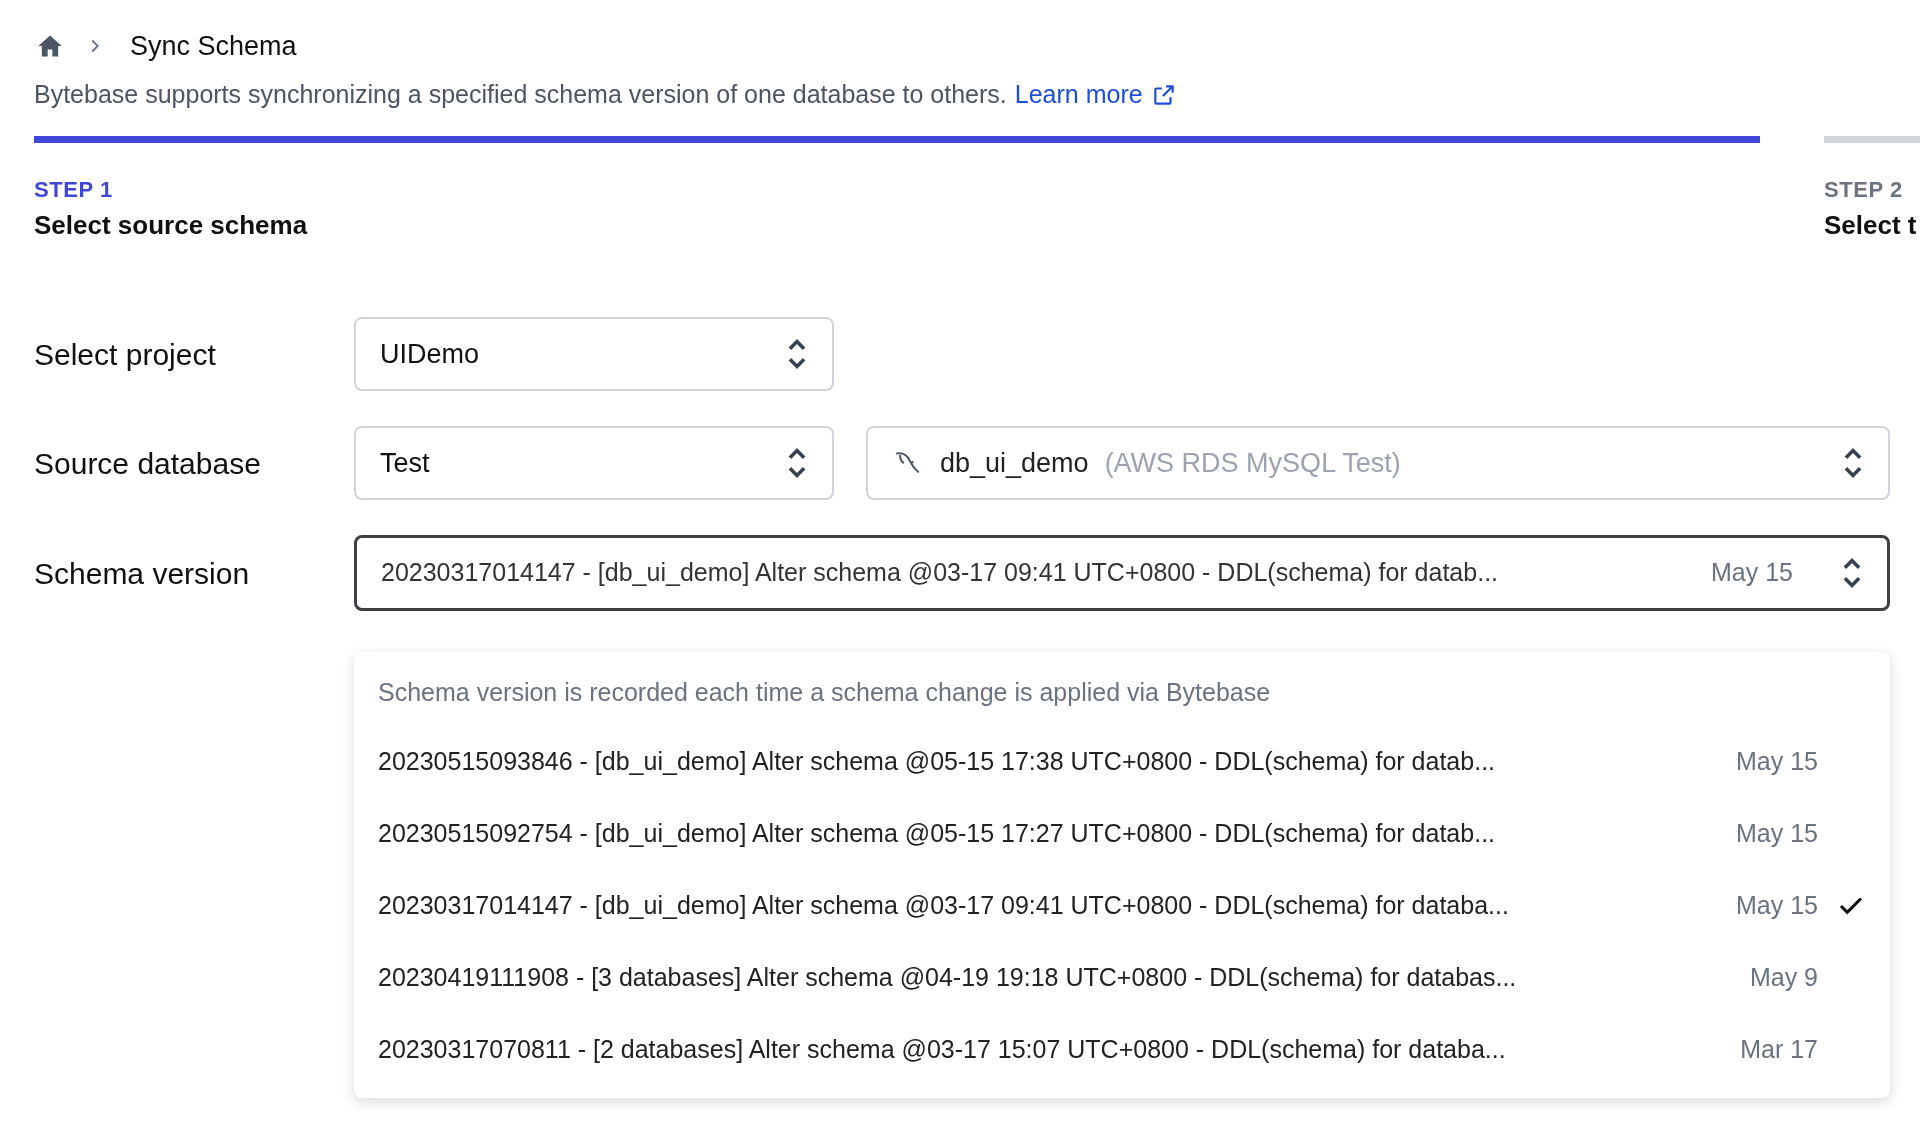  I want to click on breadcrumb-current: Sync Schema, so click(213, 46).